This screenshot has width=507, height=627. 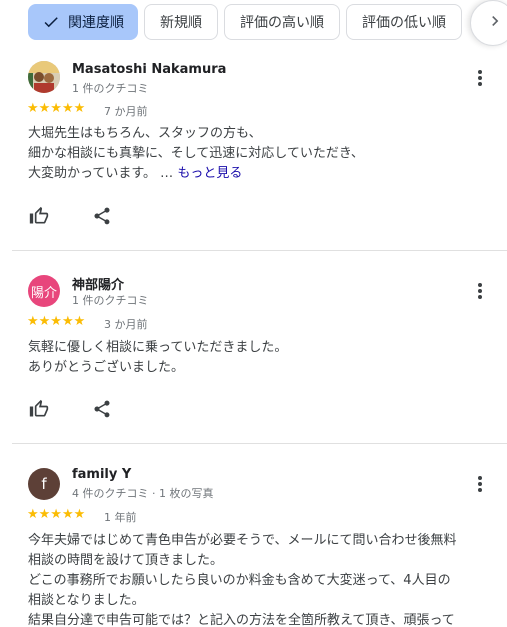 I want to click on review-author: Masatoshi Nakamura, so click(x=149, y=69).